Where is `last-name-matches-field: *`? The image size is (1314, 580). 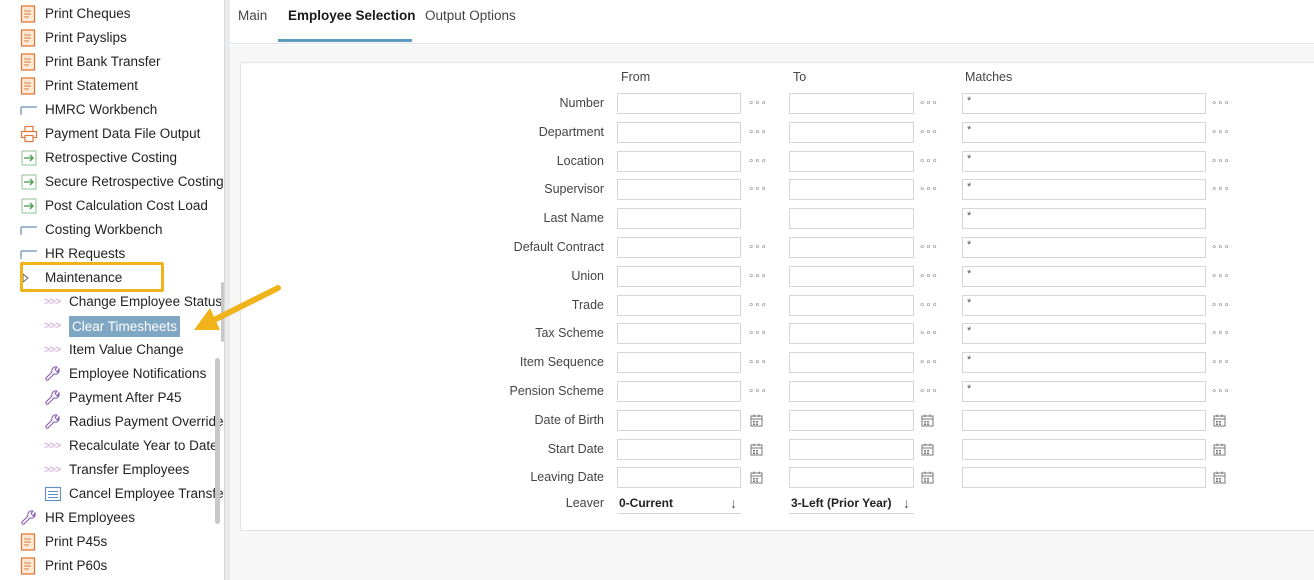 last-name-matches-field: * is located at coordinates (1084, 219).